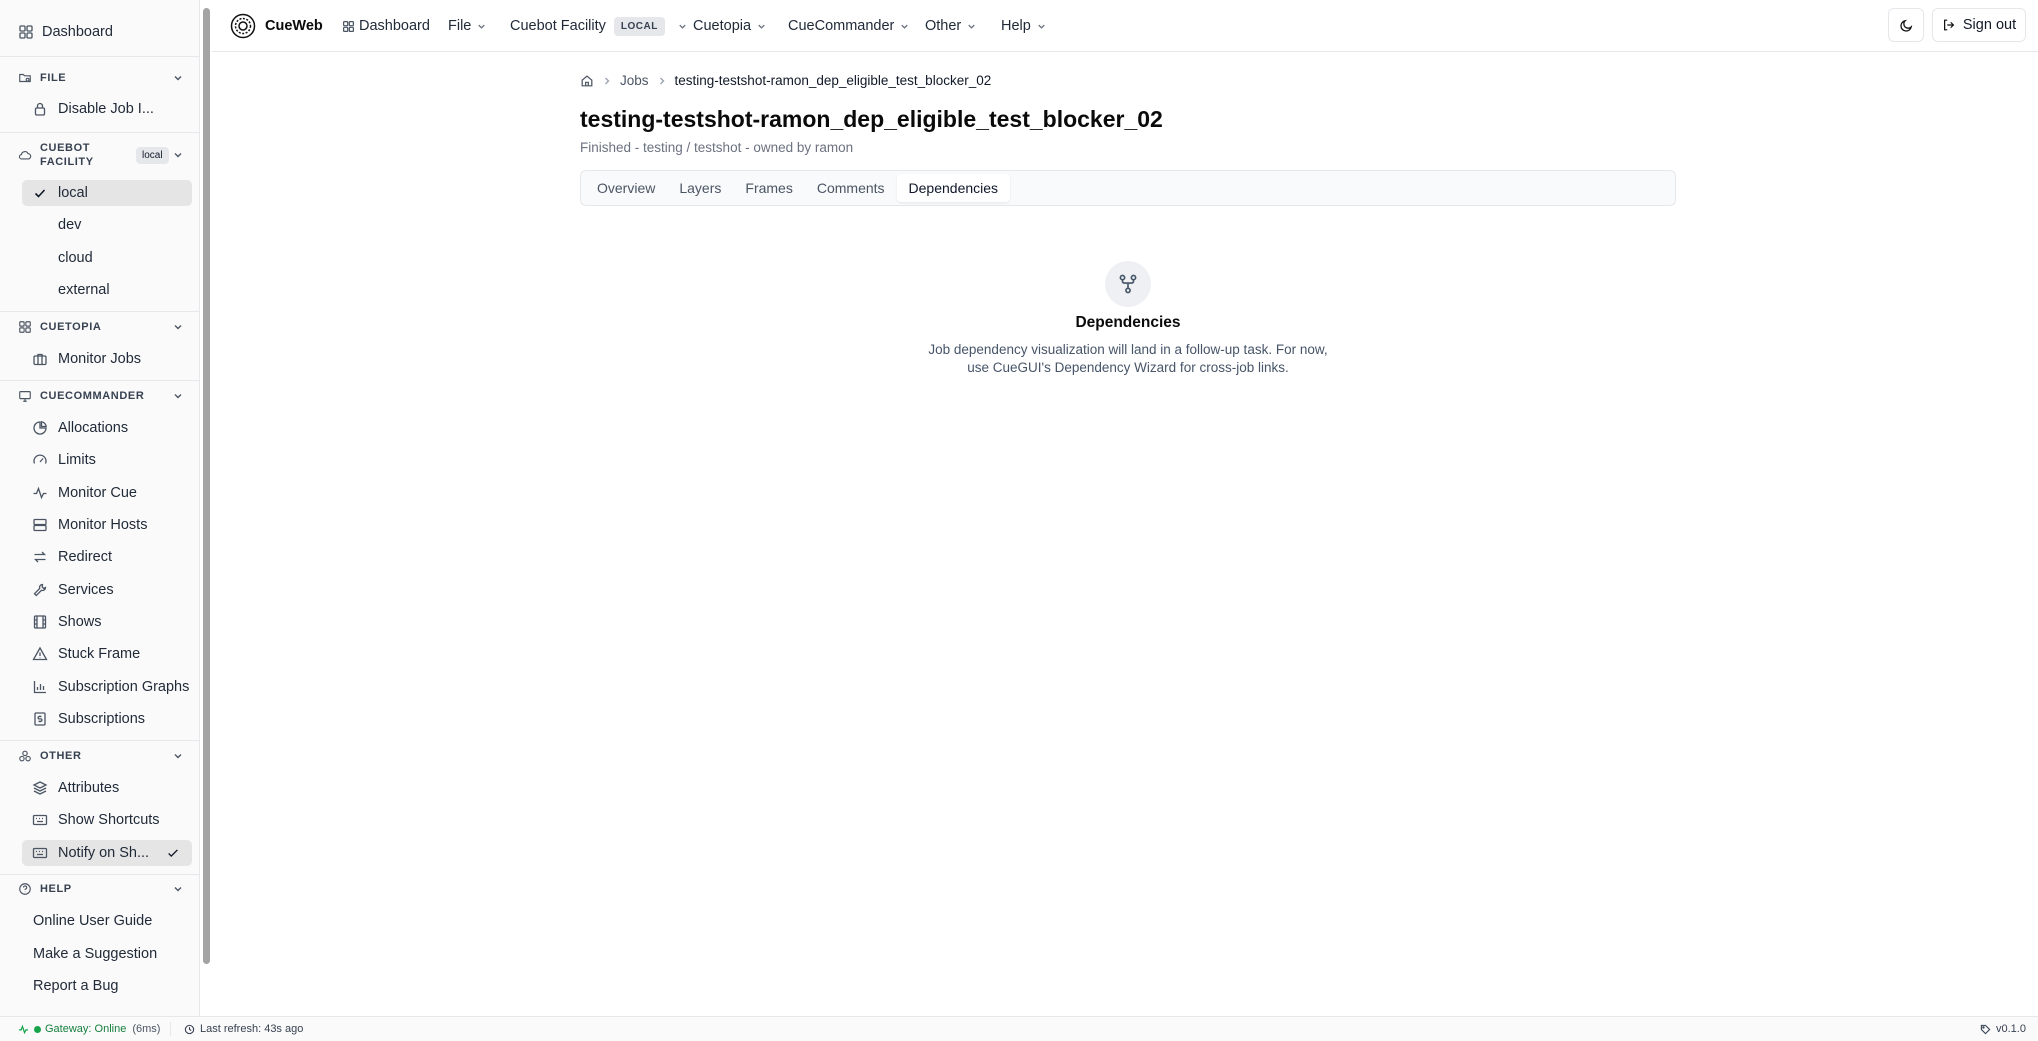 The height and width of the screenshot is (1041, 2038). What do you see at coordinates (71, 327) in the screenshot?
I see `section-cuetopia-label: CUETOPIA` at bounding box center [71, 327].